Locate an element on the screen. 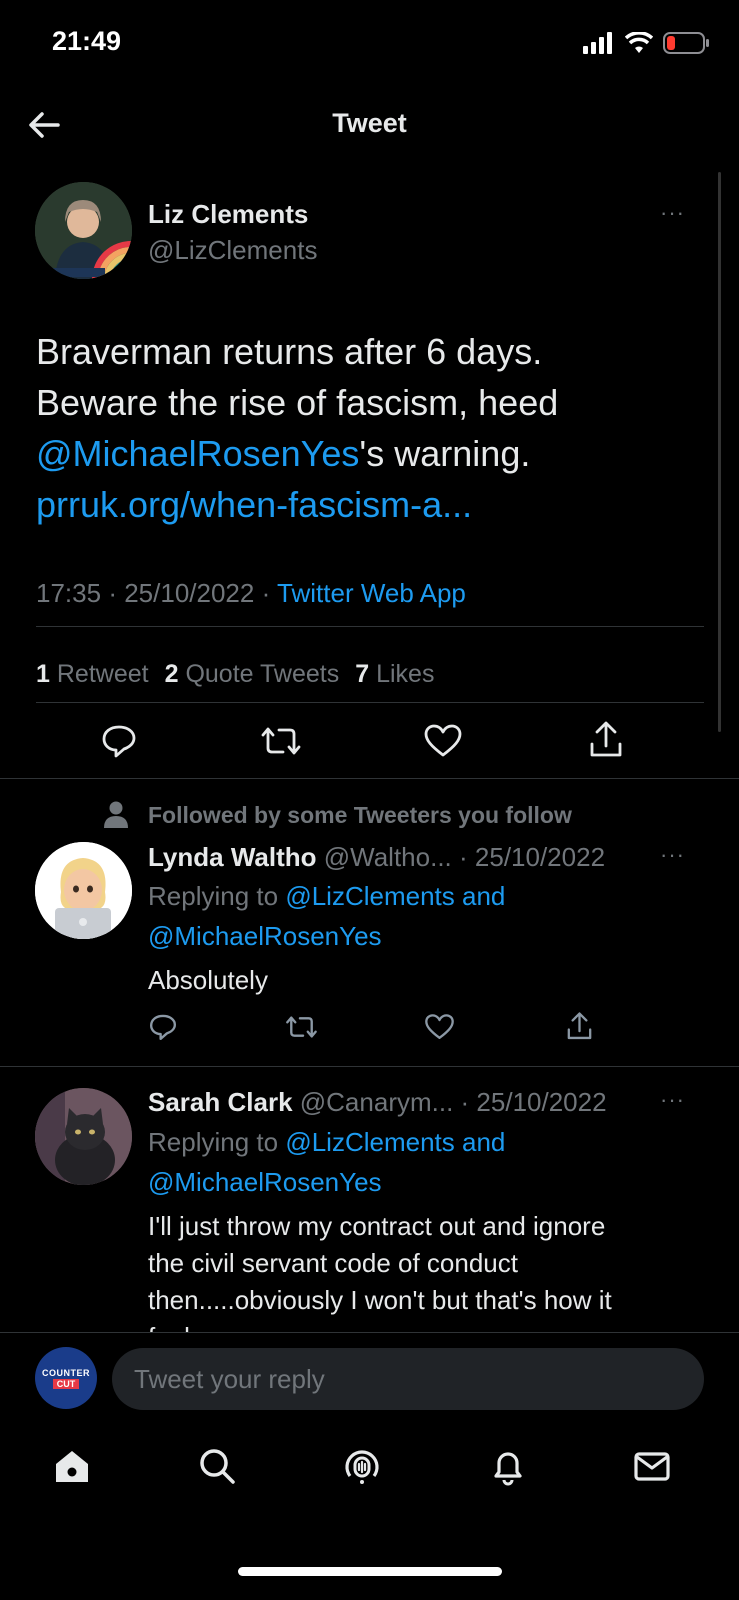  quote-stat: 2 Quote Tweets is located at coordinates (252, 674).